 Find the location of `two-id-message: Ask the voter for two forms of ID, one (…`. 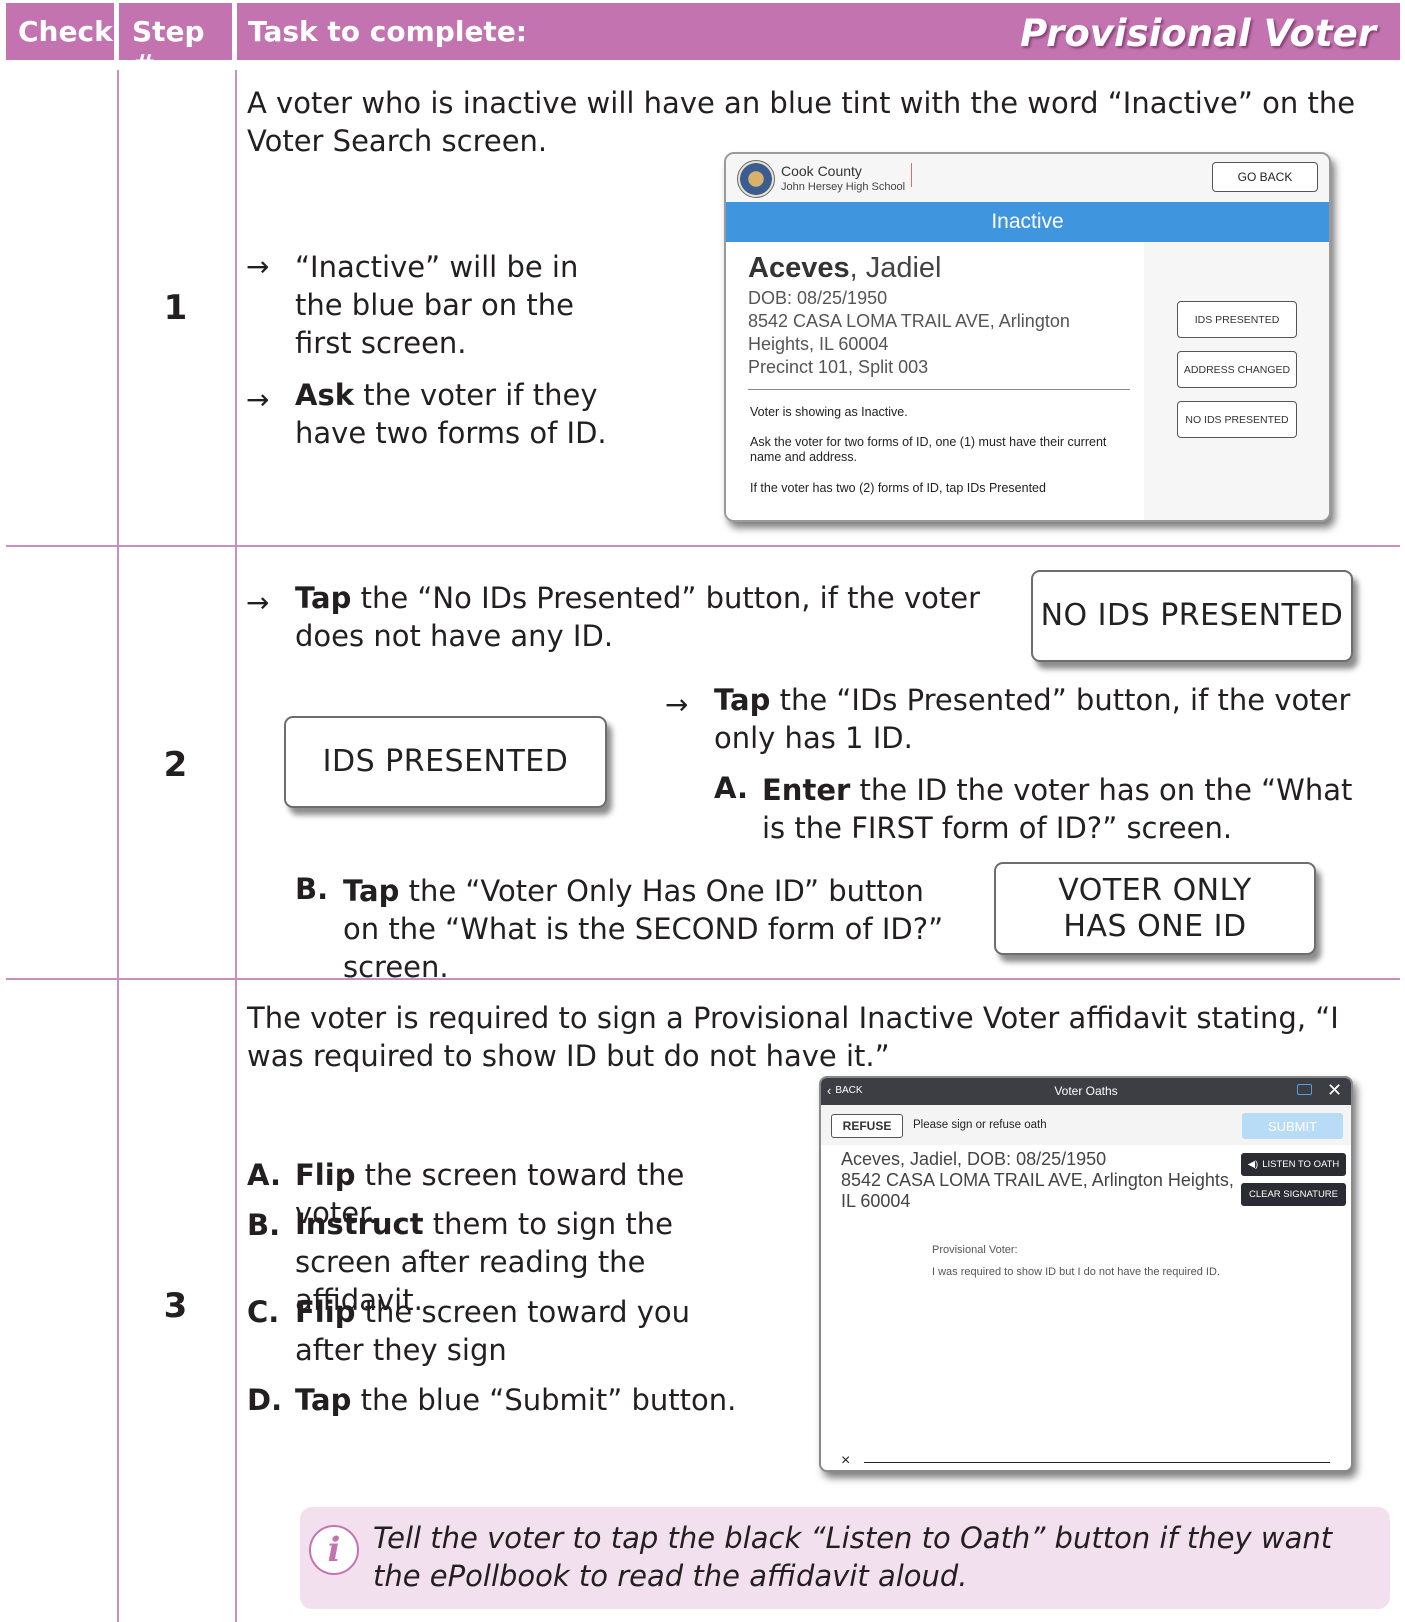

two-id-message: Ask the voter for two forms of ID, one (… is located at coordinates (928, 449).